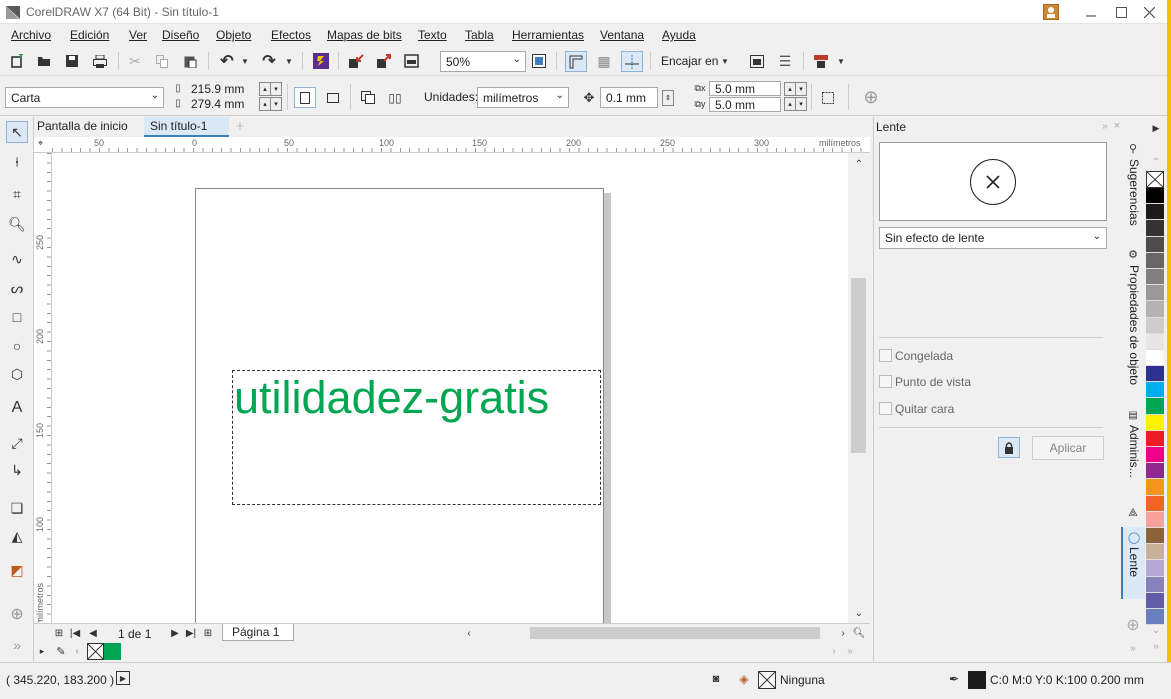 This screenshot has width=1171, height=699. Describe the element at coordinates (834, 651) in the screenshot. I see `palette-scroll-right-icon: ›` at that location.